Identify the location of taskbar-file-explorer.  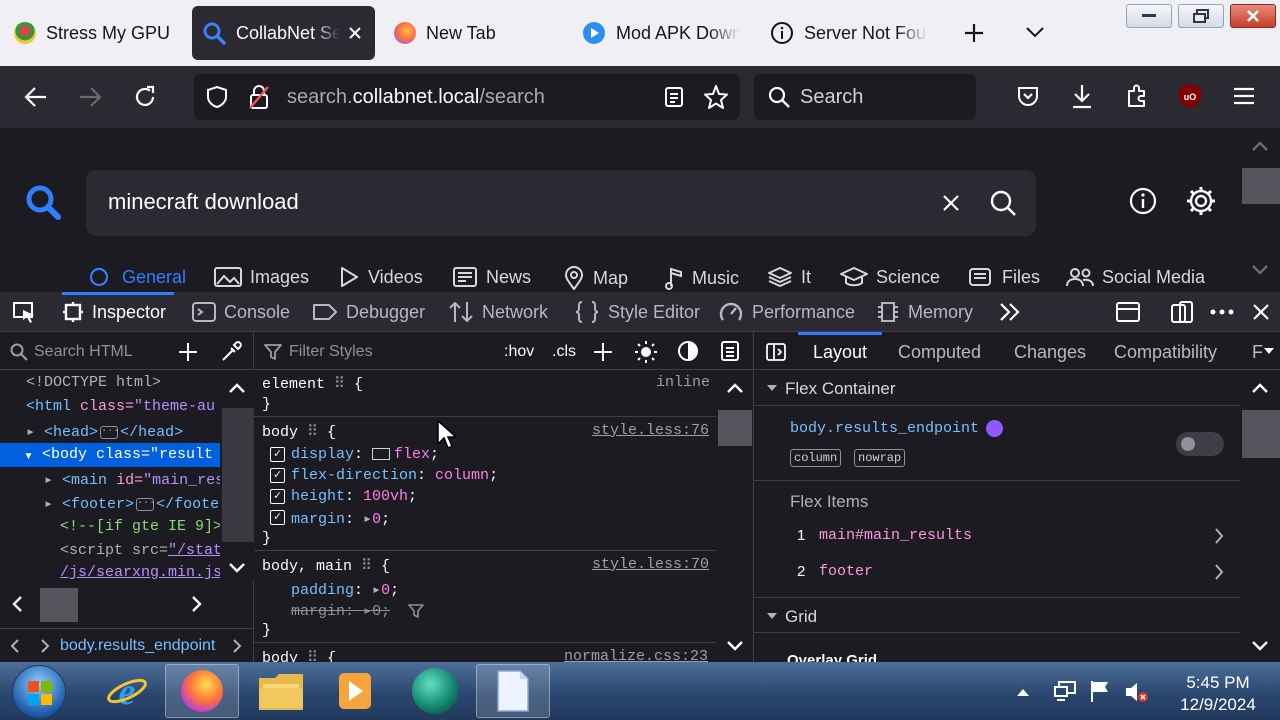
(281, 691).